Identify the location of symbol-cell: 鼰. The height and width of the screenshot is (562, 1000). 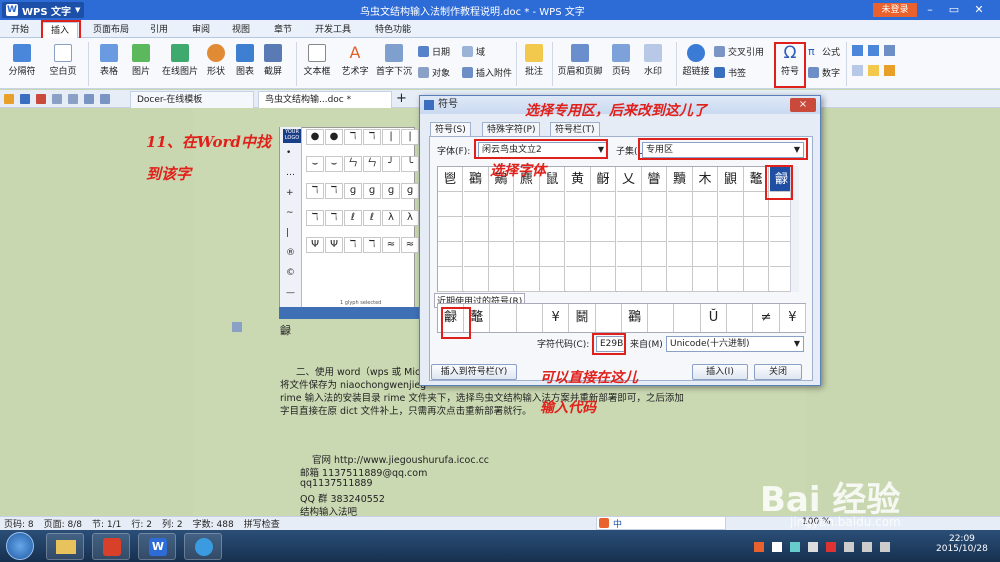
(731, 179).